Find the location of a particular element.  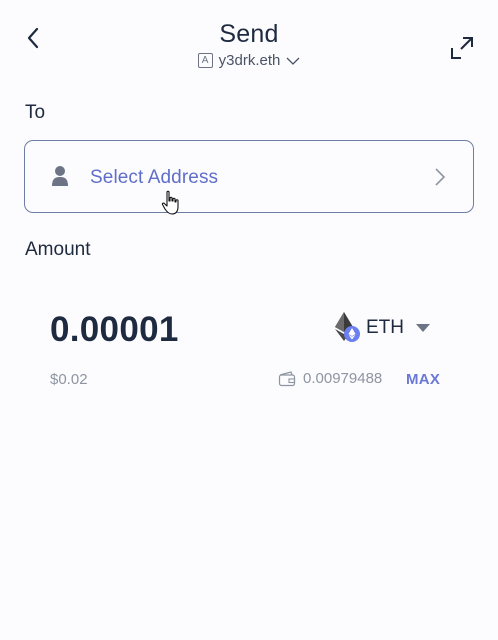

select-address-label: Select Address is located at coordinates (154, 177).